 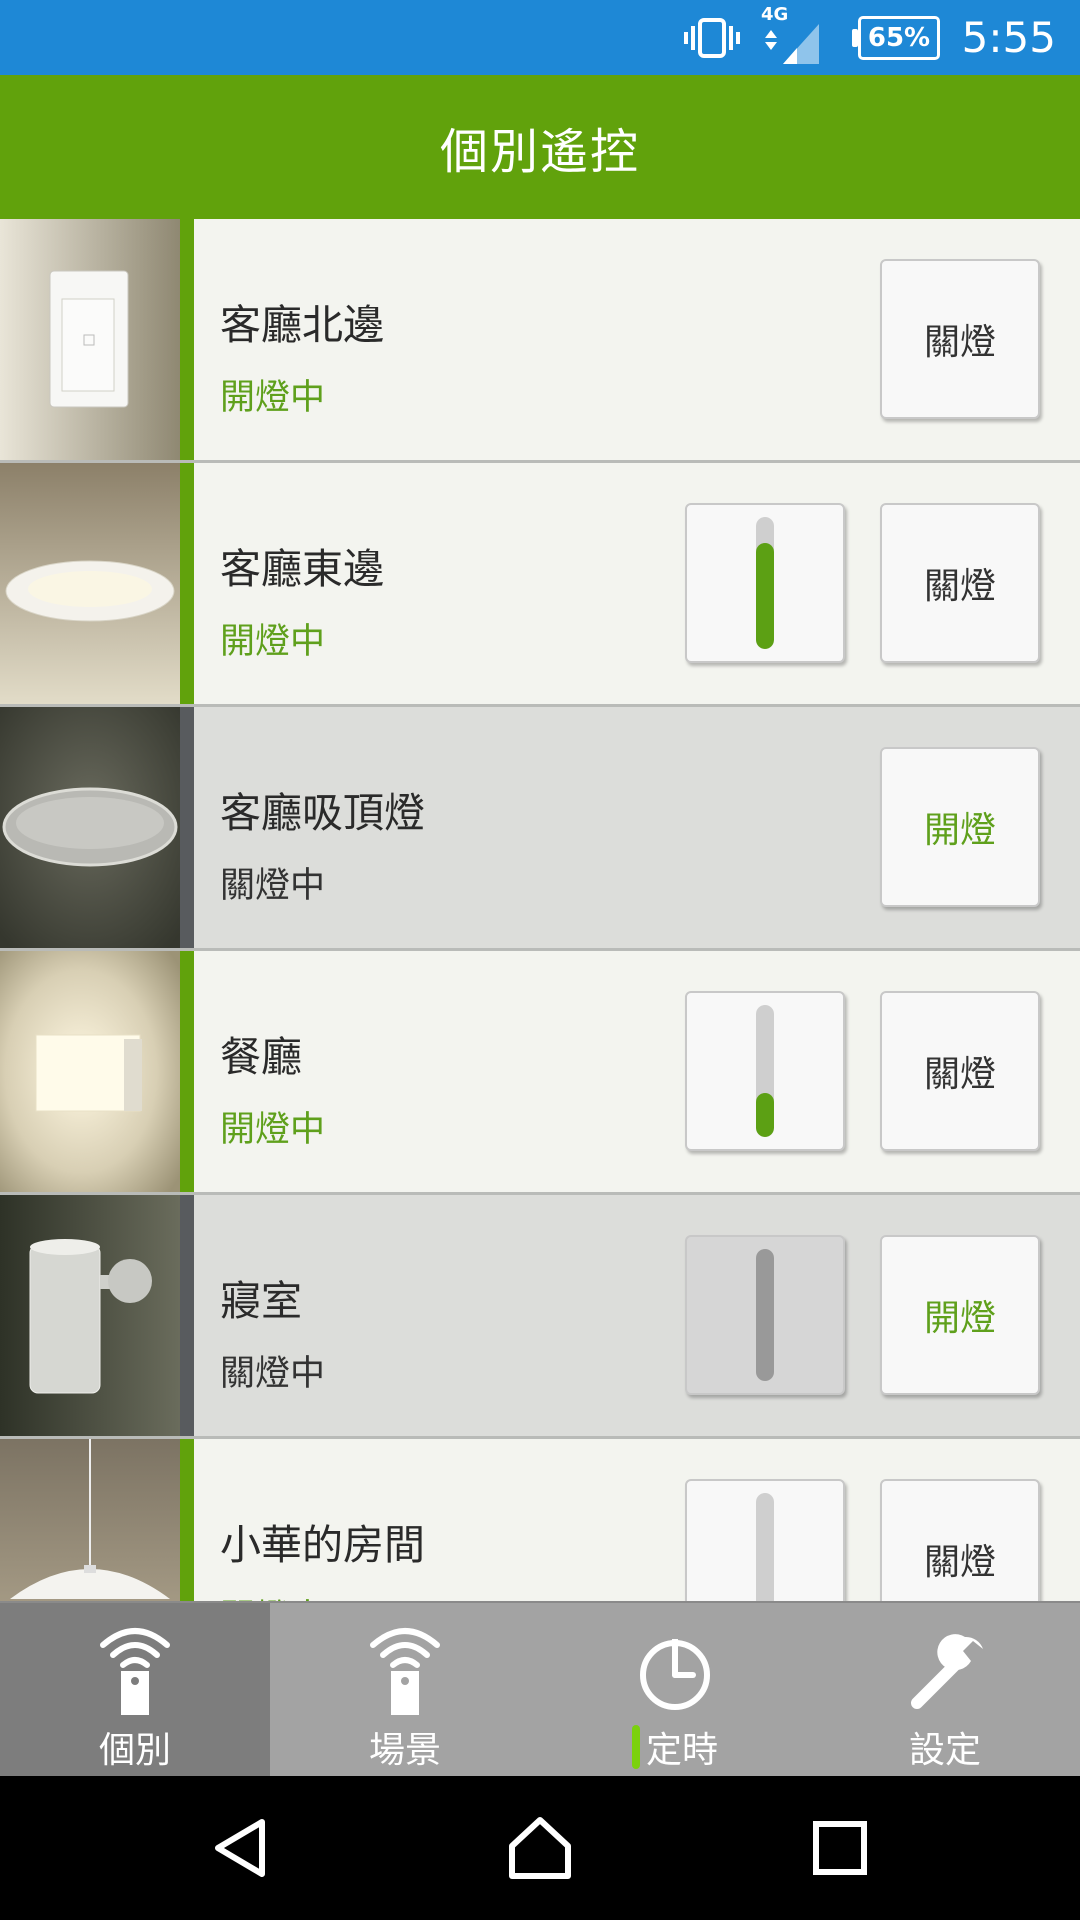 I want to click on nav-label: 場景, so click(x=404, y=1750).